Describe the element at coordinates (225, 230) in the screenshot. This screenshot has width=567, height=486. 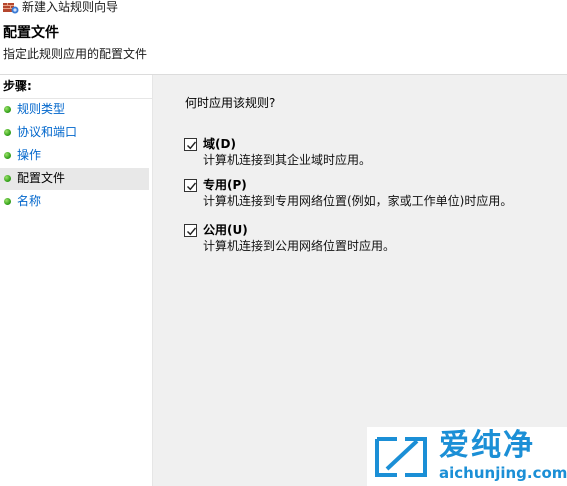
I see `public-label: 公用(U)` at that location.